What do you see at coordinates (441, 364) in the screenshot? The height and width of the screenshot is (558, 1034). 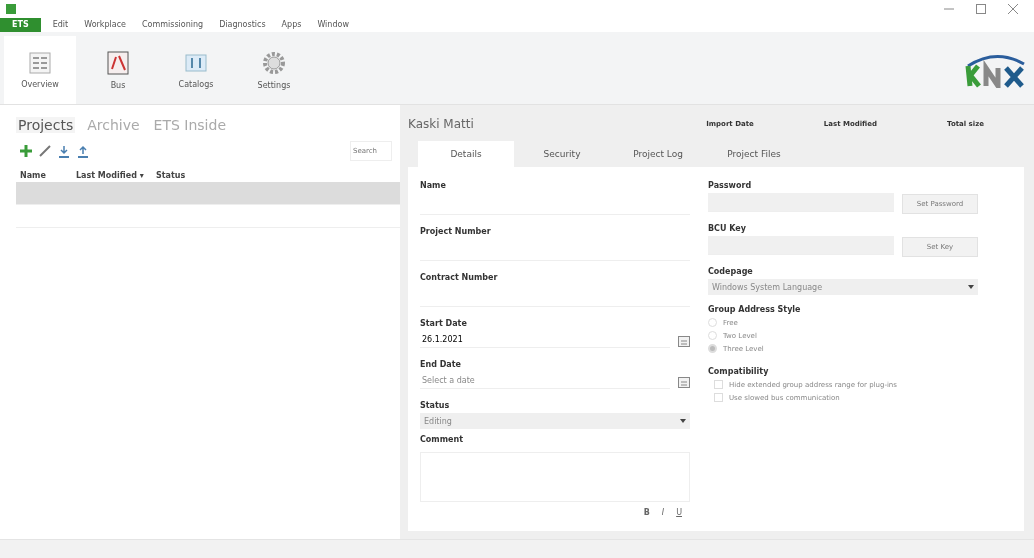 I see `field-label: End Date` at bounding box center [441, 364].